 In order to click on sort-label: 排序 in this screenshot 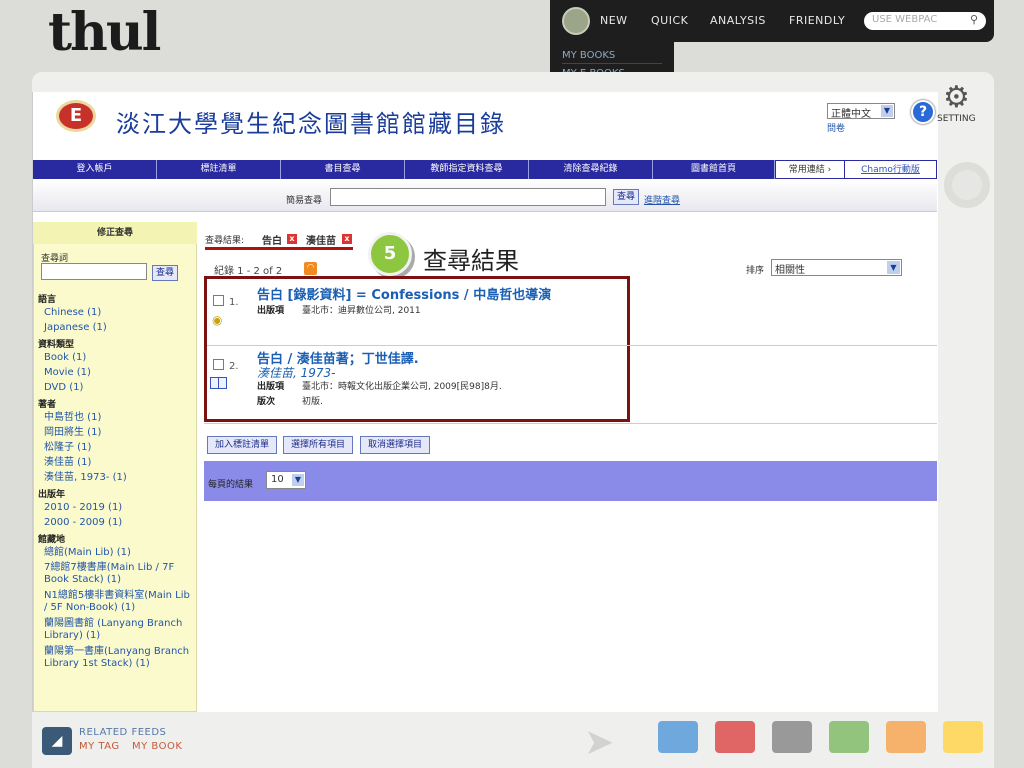, I will do `click(755, 271)`.